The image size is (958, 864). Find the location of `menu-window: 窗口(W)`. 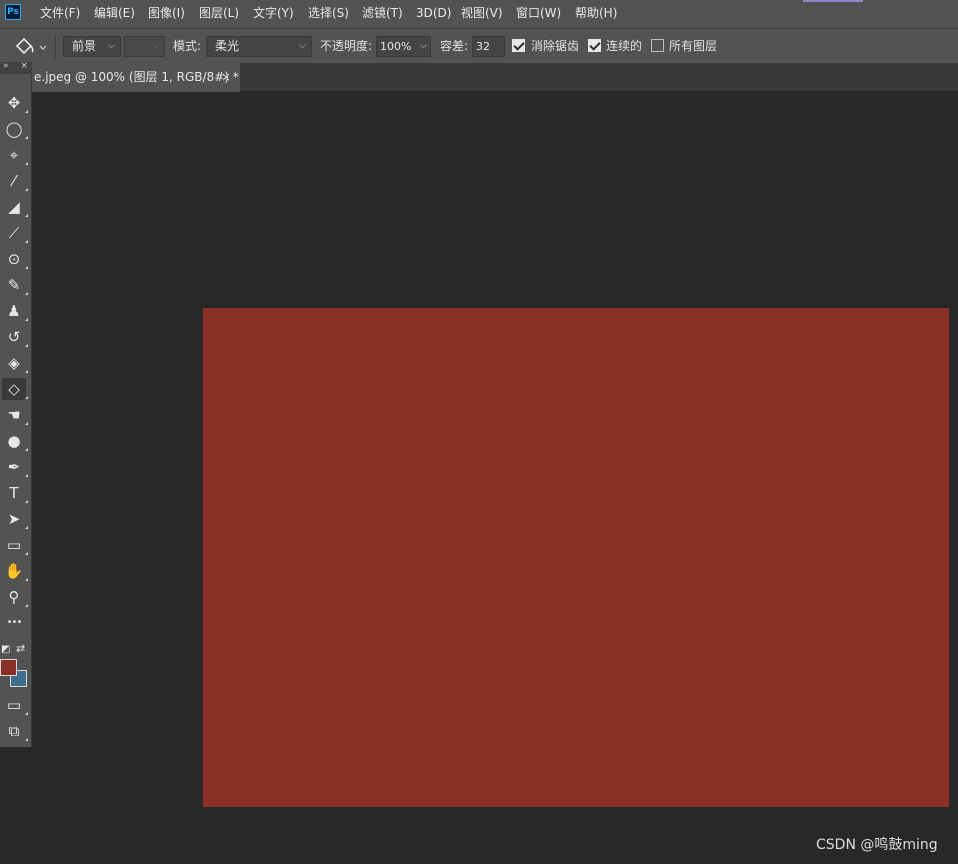

menu-window: 窗口(W) is located at coordinates (538, 13).